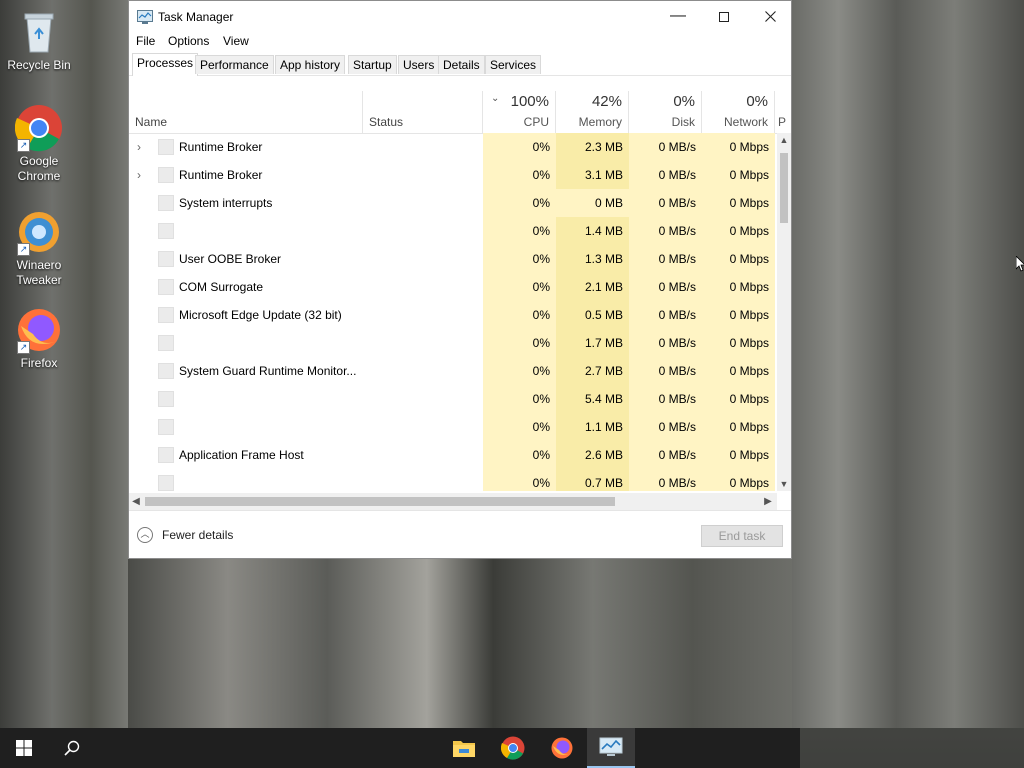 The height and width of the screenshot is (768, 1024). What do you see at coordinates (592, 112) in the screenshot?
I see `column-header-memory: 42% Memory` at bounding box center [592, 112].